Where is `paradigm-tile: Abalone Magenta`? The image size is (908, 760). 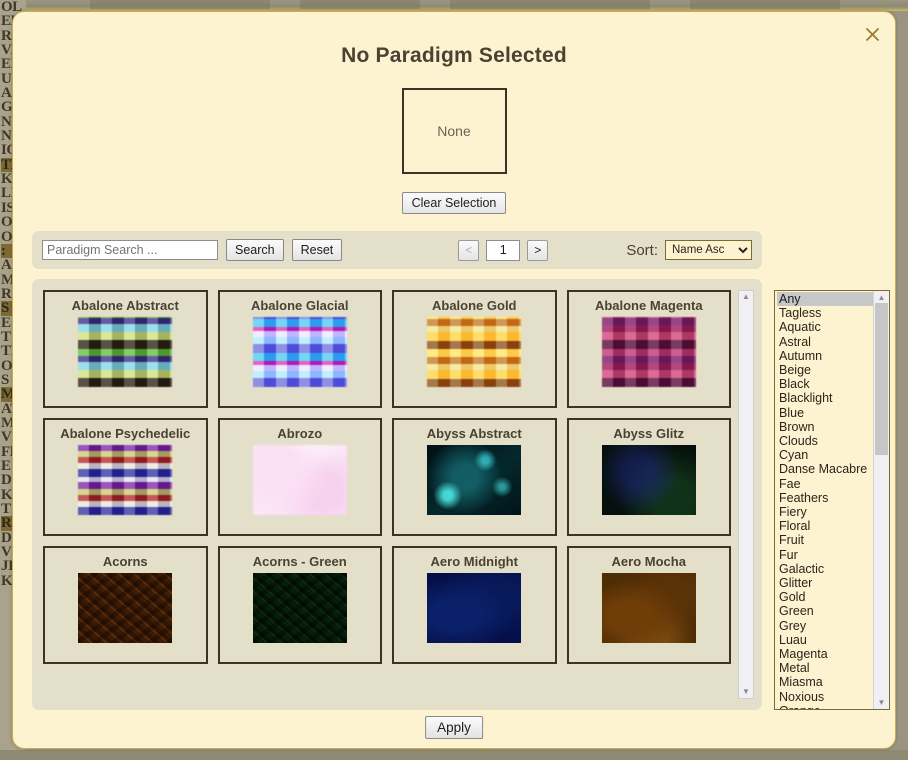
paradigm-tile: Abalone Magenta is located at coordinates (648, 349).